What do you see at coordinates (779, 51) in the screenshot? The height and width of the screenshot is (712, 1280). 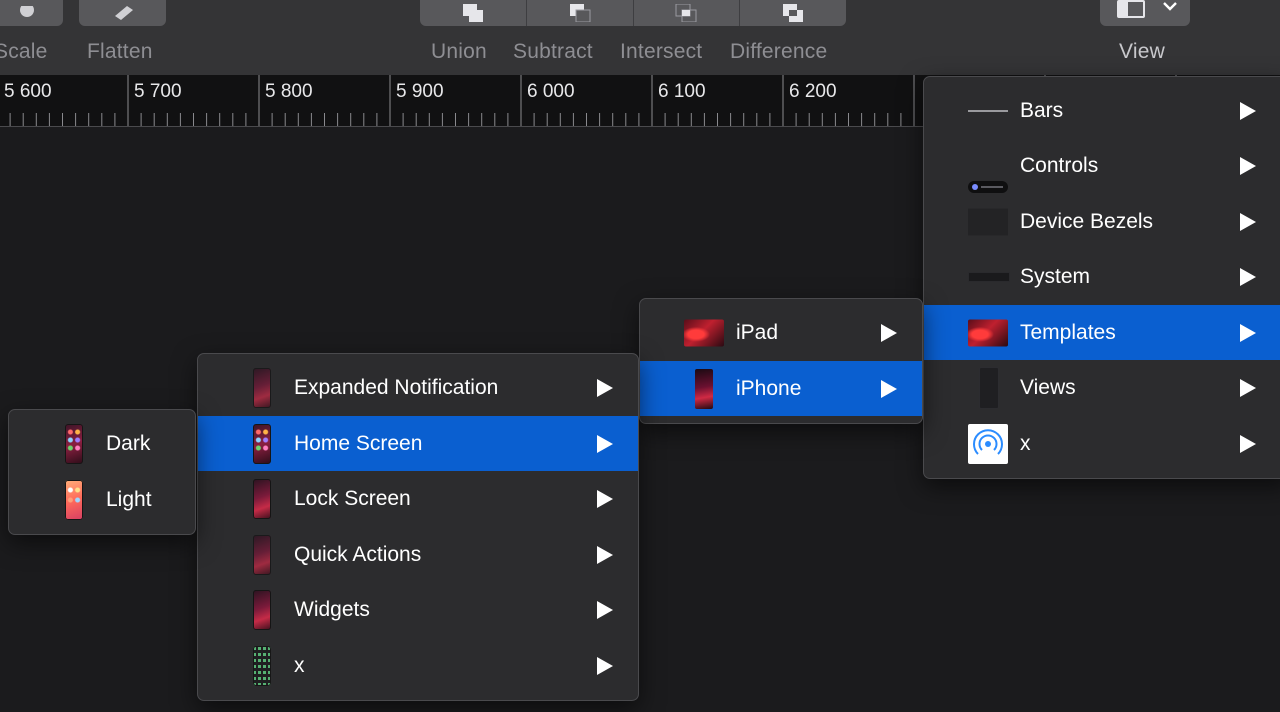 I see `difference-label: Difference` at bounding box center [779, 51].